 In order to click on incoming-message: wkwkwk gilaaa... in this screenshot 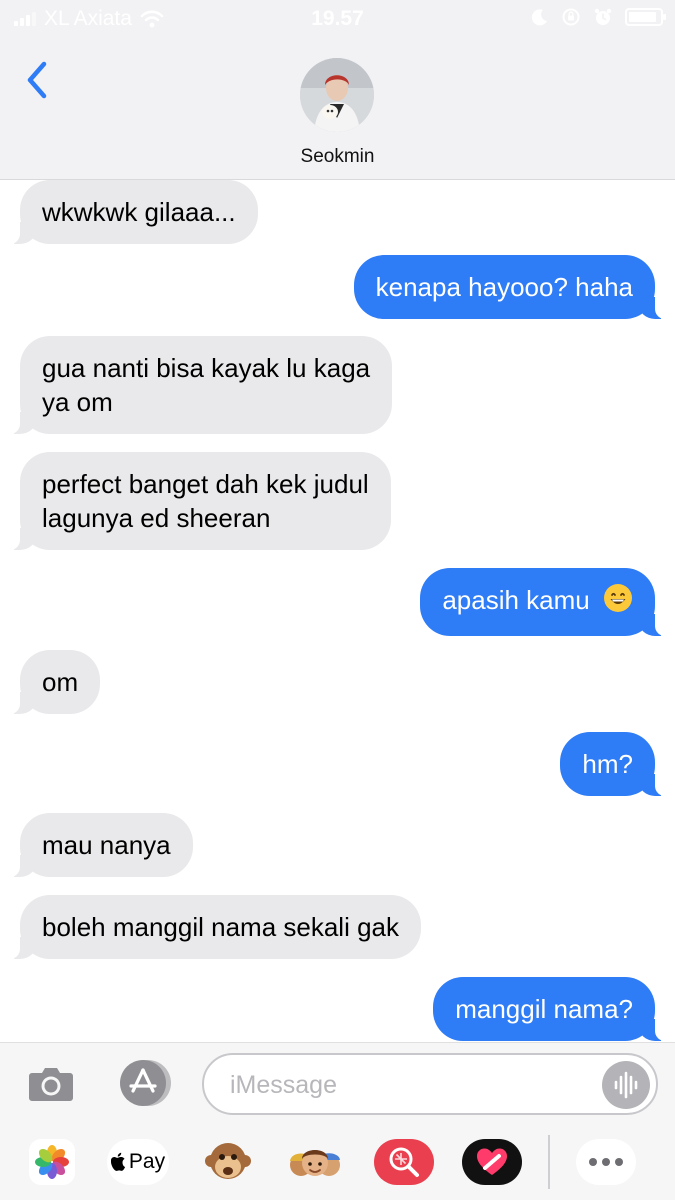, I will do `click(133, 212)`.